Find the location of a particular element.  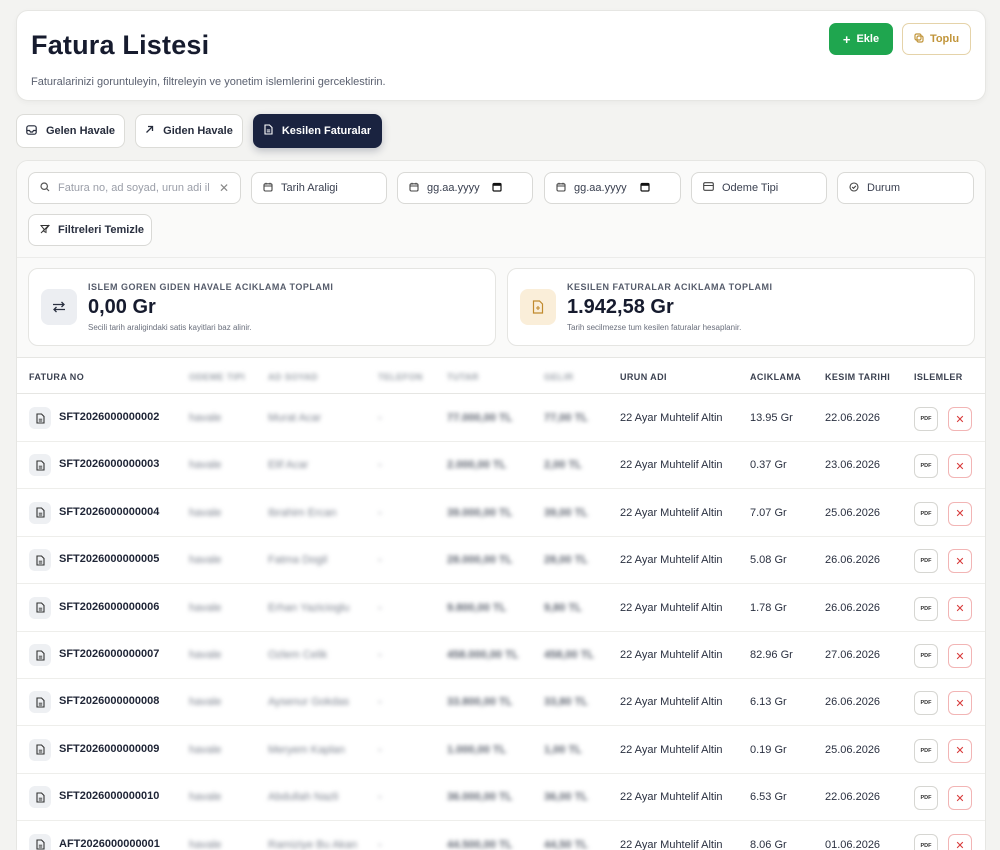

bulk-button: Toplu is located at coordinates (936, 39).